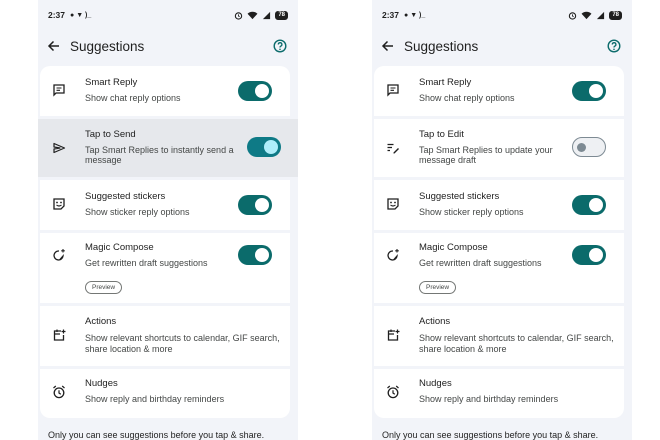 This screenshot has height=440, width=660. I want to click on row-title: Tap to Edit, so click(441, 134).